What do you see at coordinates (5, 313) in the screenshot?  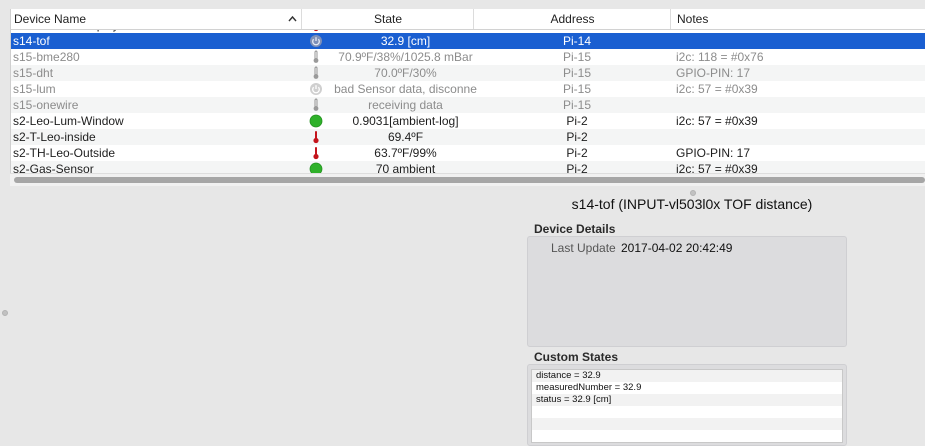 I see `vertical-splitter-handle` at bounding box center [5, 313].